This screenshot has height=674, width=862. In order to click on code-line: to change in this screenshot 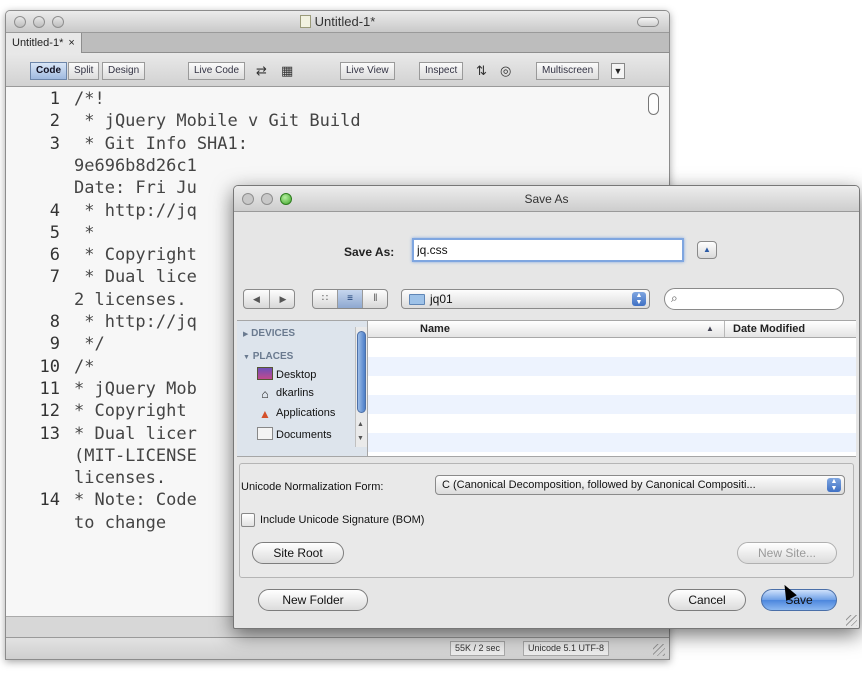, I will do `click(86, 523)`.